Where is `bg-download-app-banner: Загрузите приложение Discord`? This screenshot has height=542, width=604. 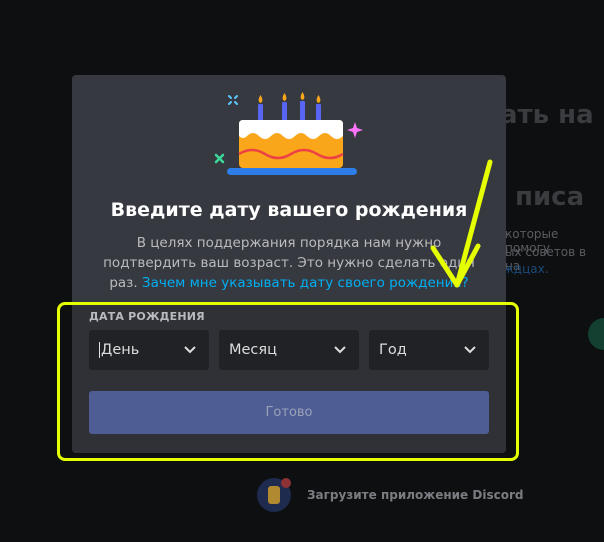 bg-download-app-banner: Загрузите приложение Discord is located at coordinates (390, 495).